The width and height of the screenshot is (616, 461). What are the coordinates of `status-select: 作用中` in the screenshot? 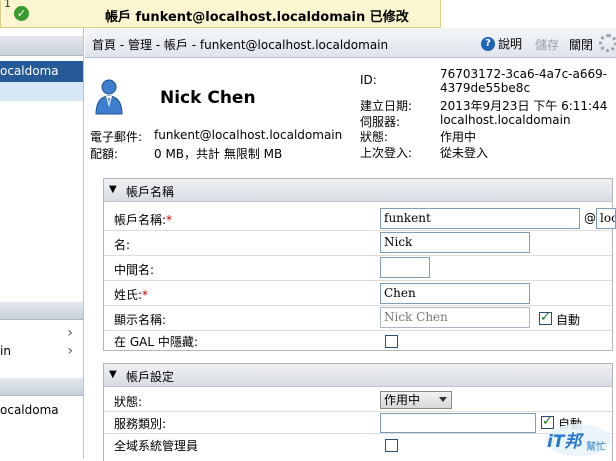 It's located at (416, 400).